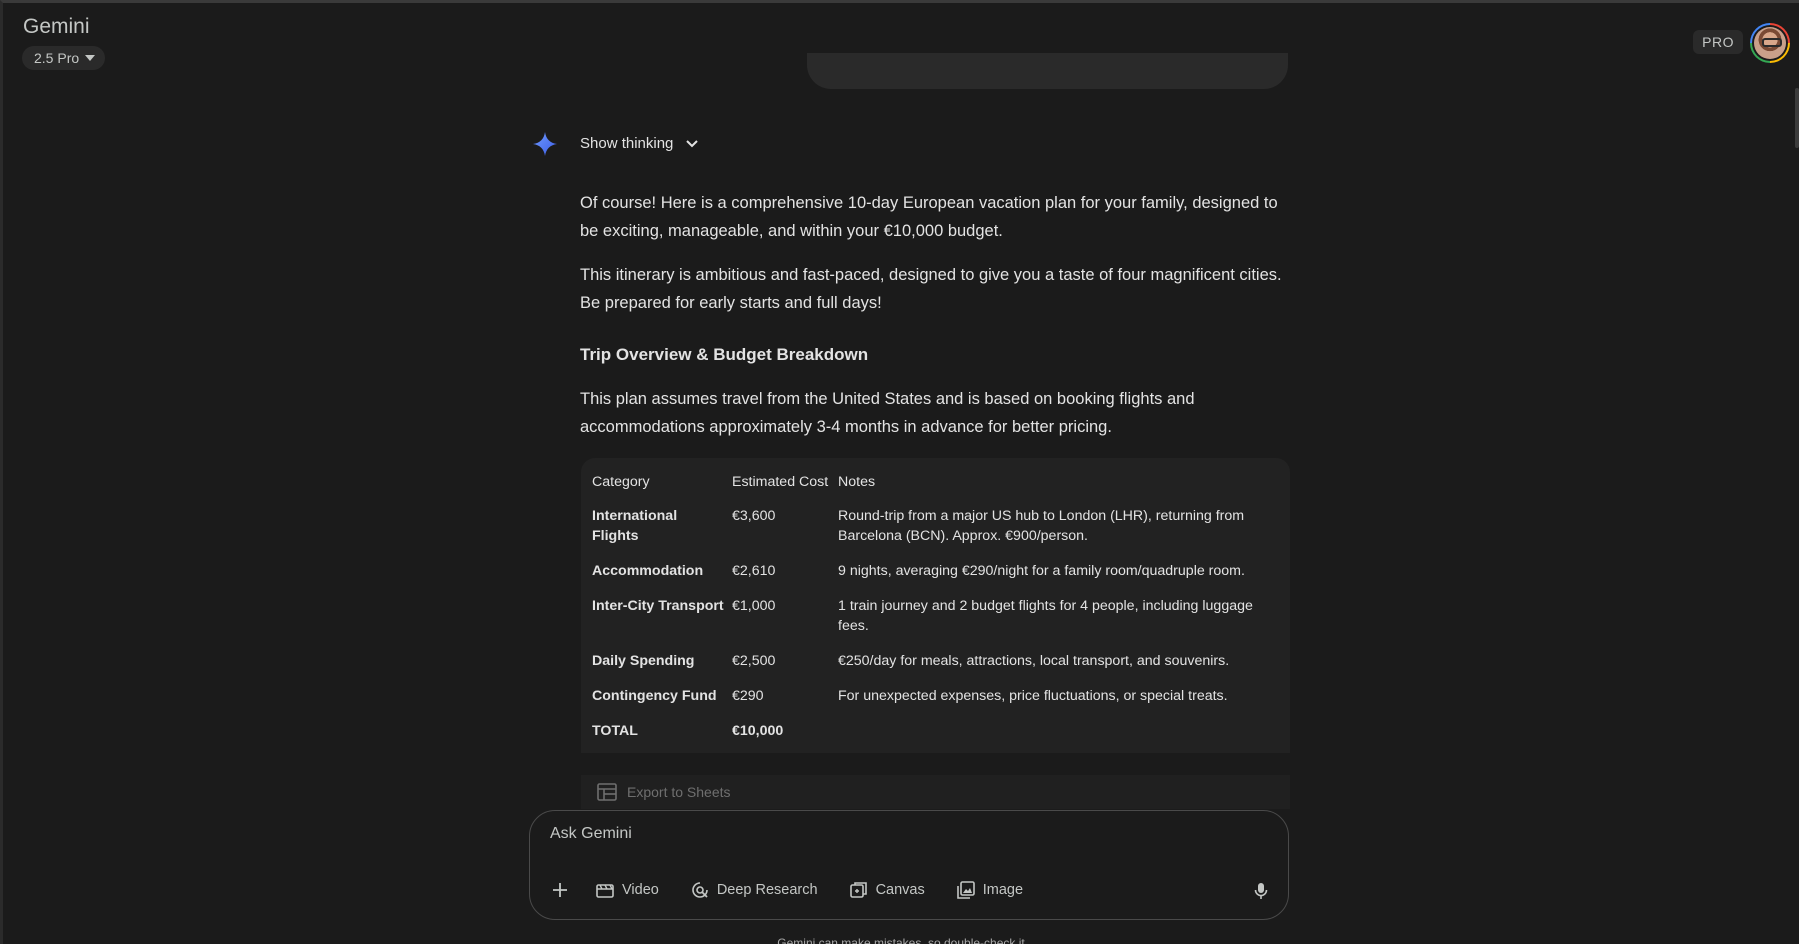 This screenshot has height=944, width=1799. Describe the element at coordinates (545, 144) in the screenshot. I see `gemini-spark-icon` at that location.